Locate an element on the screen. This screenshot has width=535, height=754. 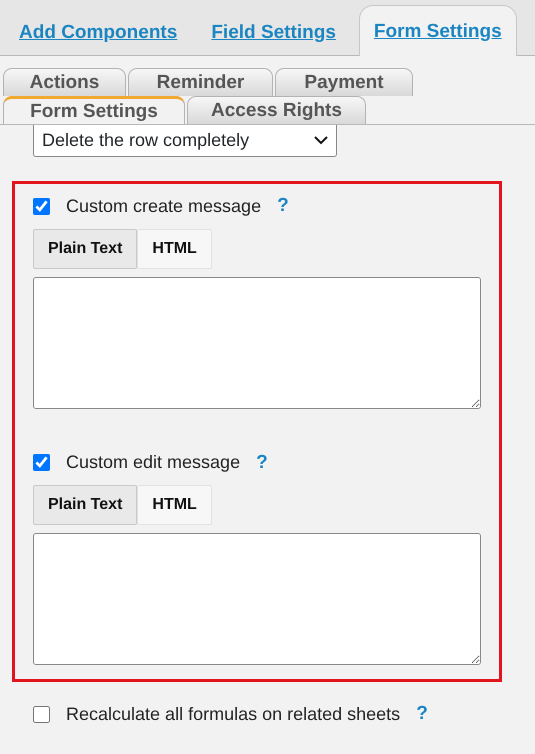
tab: Actions is located at coordinates (64, 82).